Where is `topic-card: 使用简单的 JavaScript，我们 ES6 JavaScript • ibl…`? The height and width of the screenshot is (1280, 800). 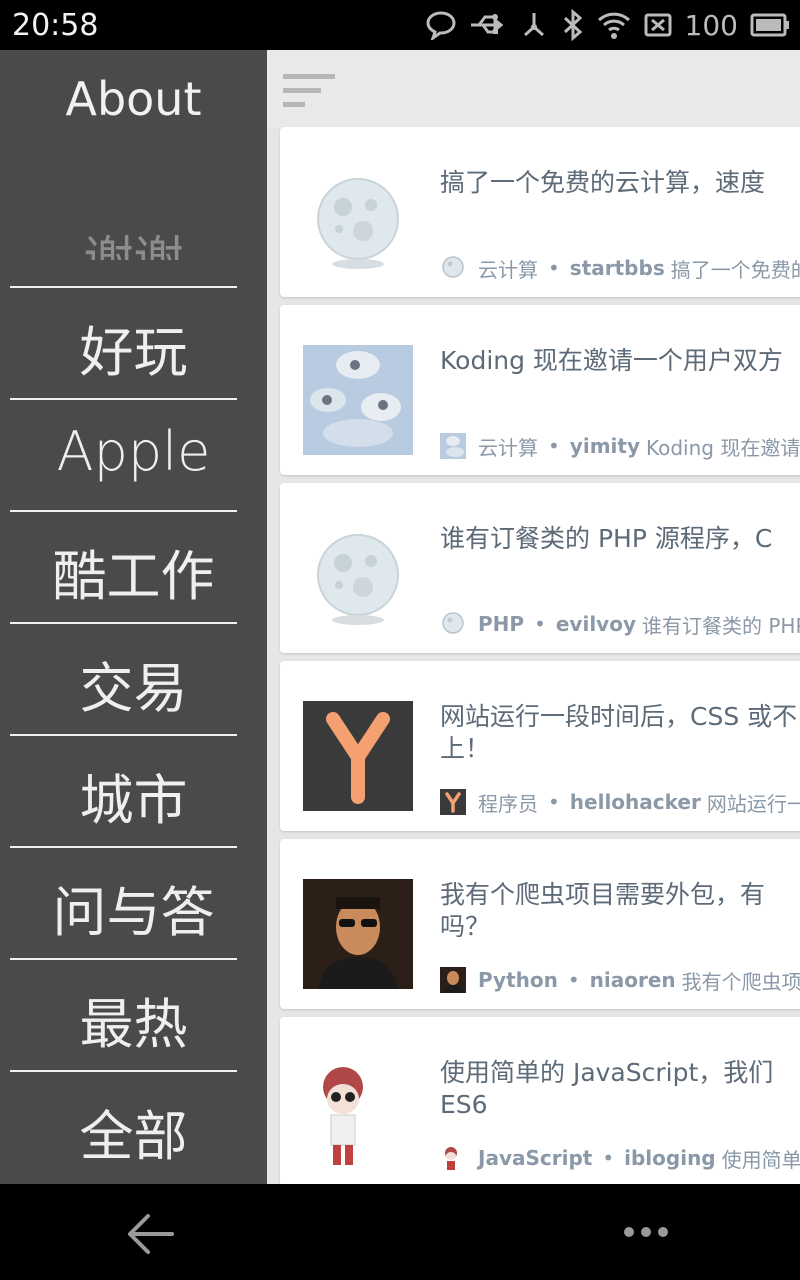 topic-card: 使用简单的 JavaScript，我们 ES6 JavaScript • ibl… is located at coordinates (540, 1100).